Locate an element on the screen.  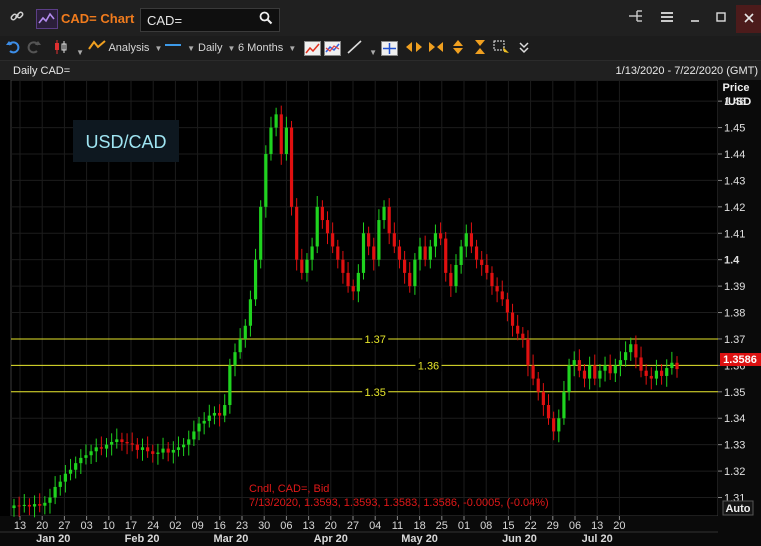
month-label: Feb 20 is located at coordinates (142, 539).